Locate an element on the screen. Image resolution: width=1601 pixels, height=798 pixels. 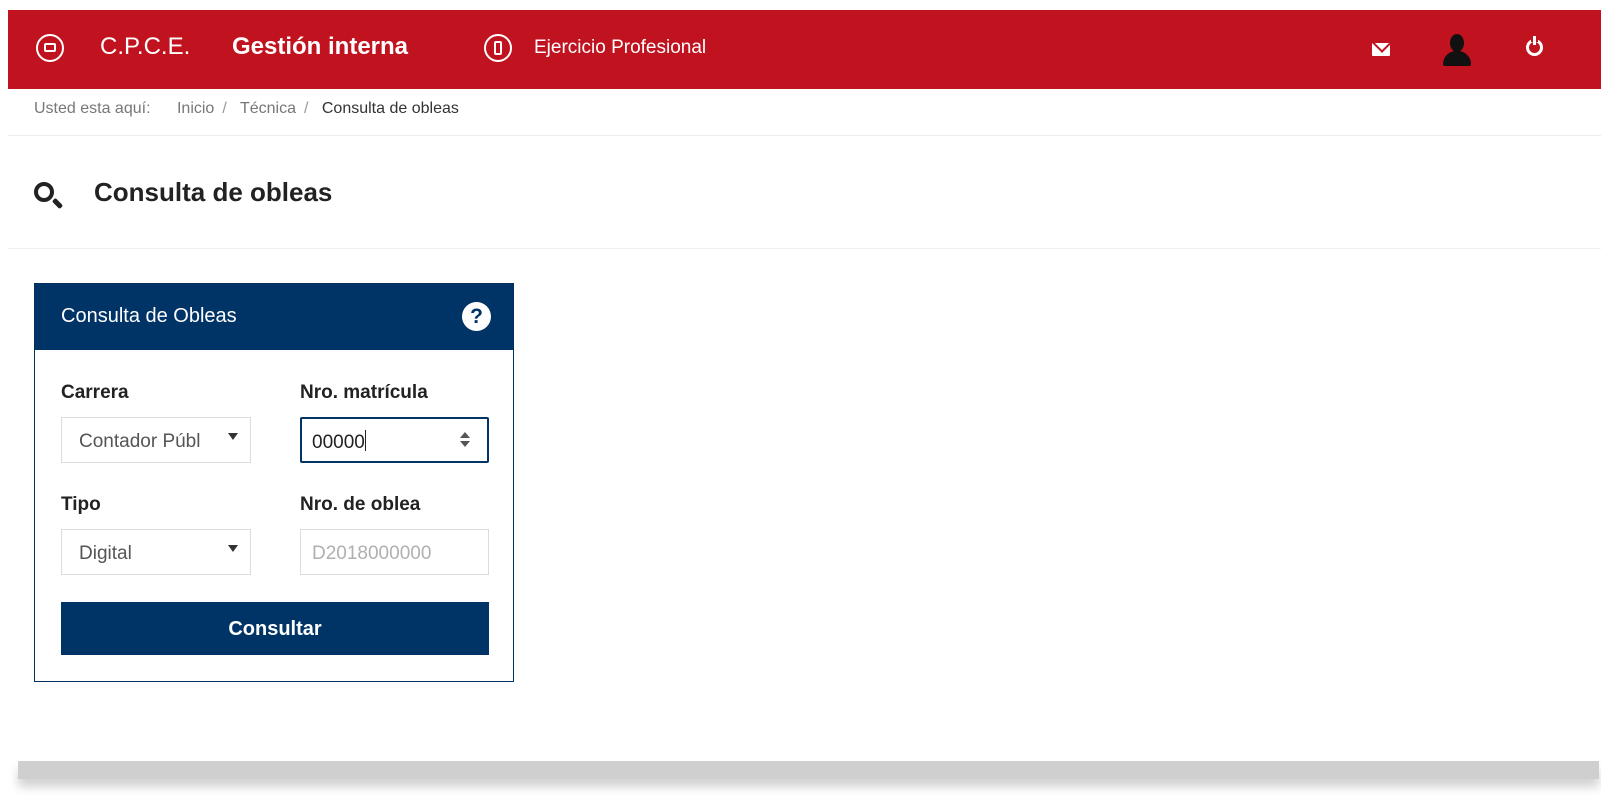
search-icon is located at coordinates (44, 192).